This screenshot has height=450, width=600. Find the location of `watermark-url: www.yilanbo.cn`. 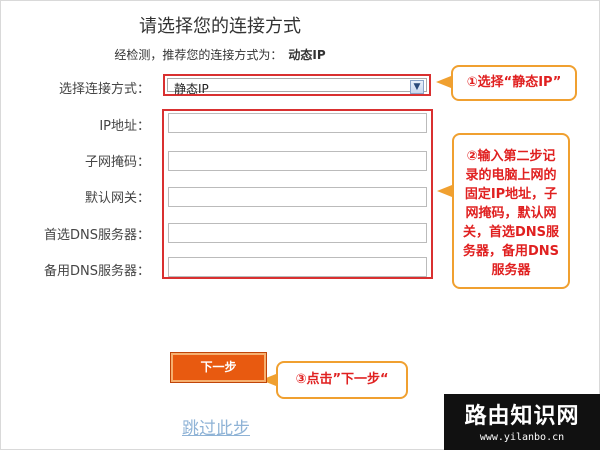

watermark-url: www.yilanbo.cn is located at coordinates (522, 437).